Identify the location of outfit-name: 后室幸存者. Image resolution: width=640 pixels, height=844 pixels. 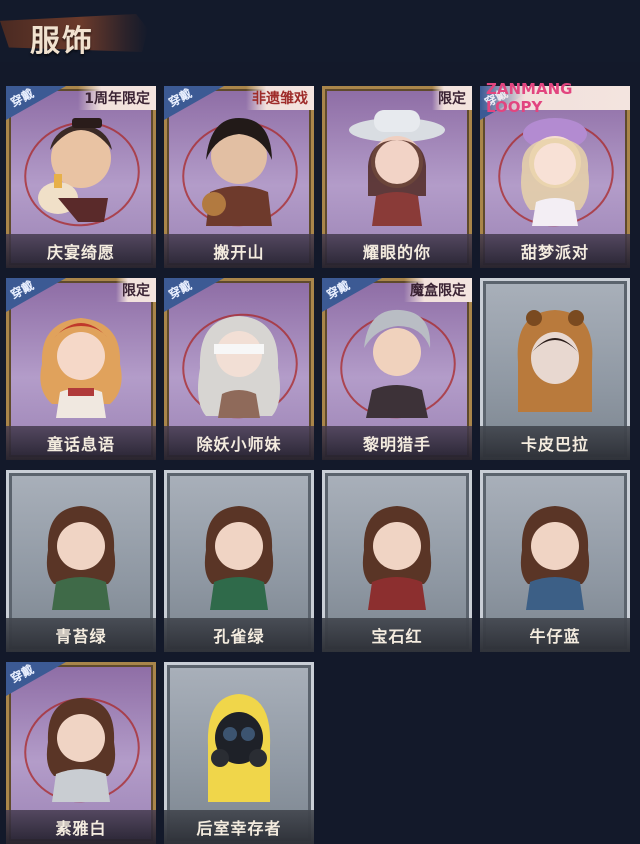
(239, 828).